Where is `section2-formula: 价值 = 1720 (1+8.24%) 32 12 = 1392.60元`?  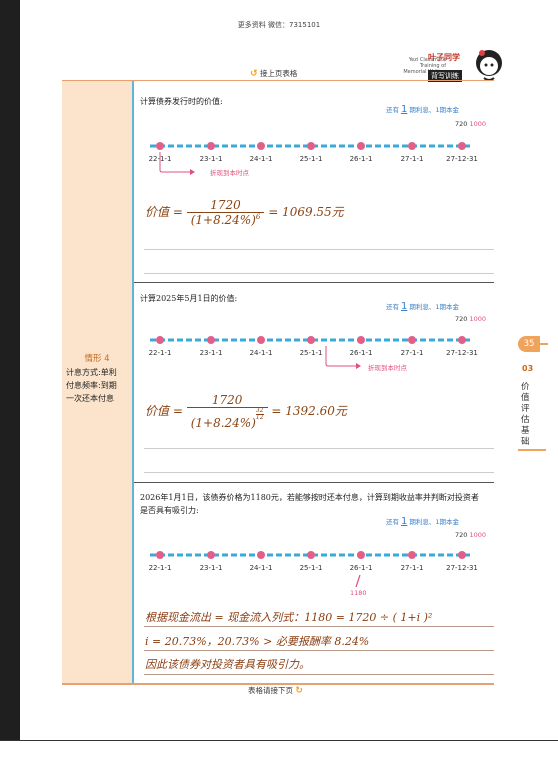
section2-formula: 价值 = 1720 (1+8.24%) 32 12 = 1392.60元 is located at coordinates (246, 411).